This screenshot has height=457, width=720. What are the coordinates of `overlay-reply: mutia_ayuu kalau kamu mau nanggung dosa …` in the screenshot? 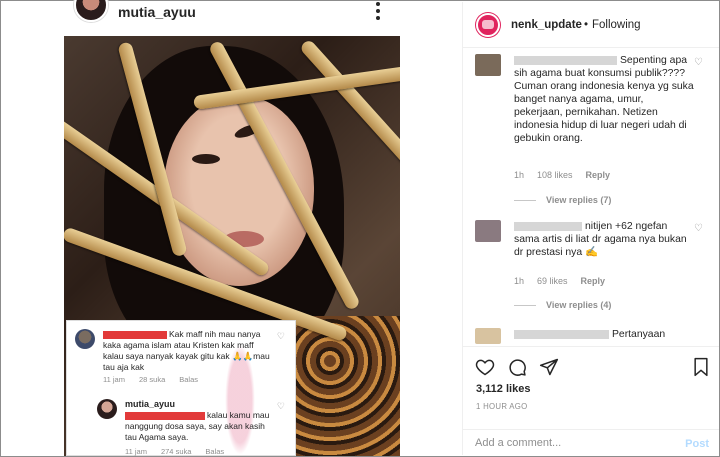 It's located at (193, 427).